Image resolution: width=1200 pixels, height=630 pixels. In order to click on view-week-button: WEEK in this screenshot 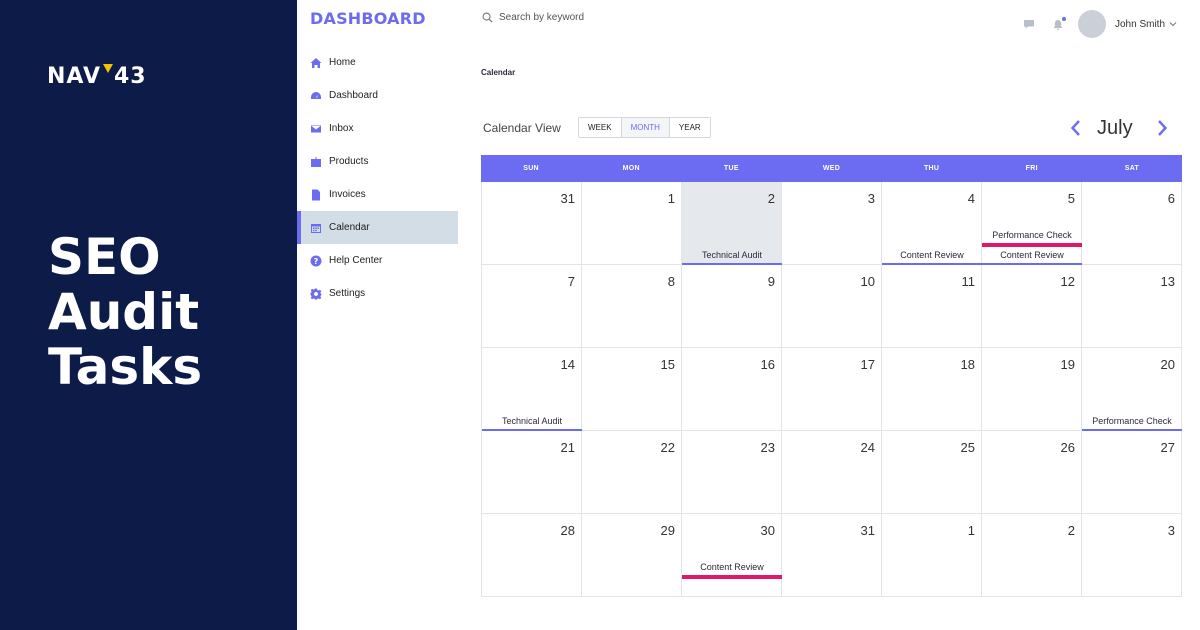, I will do `click(600, 127)`.